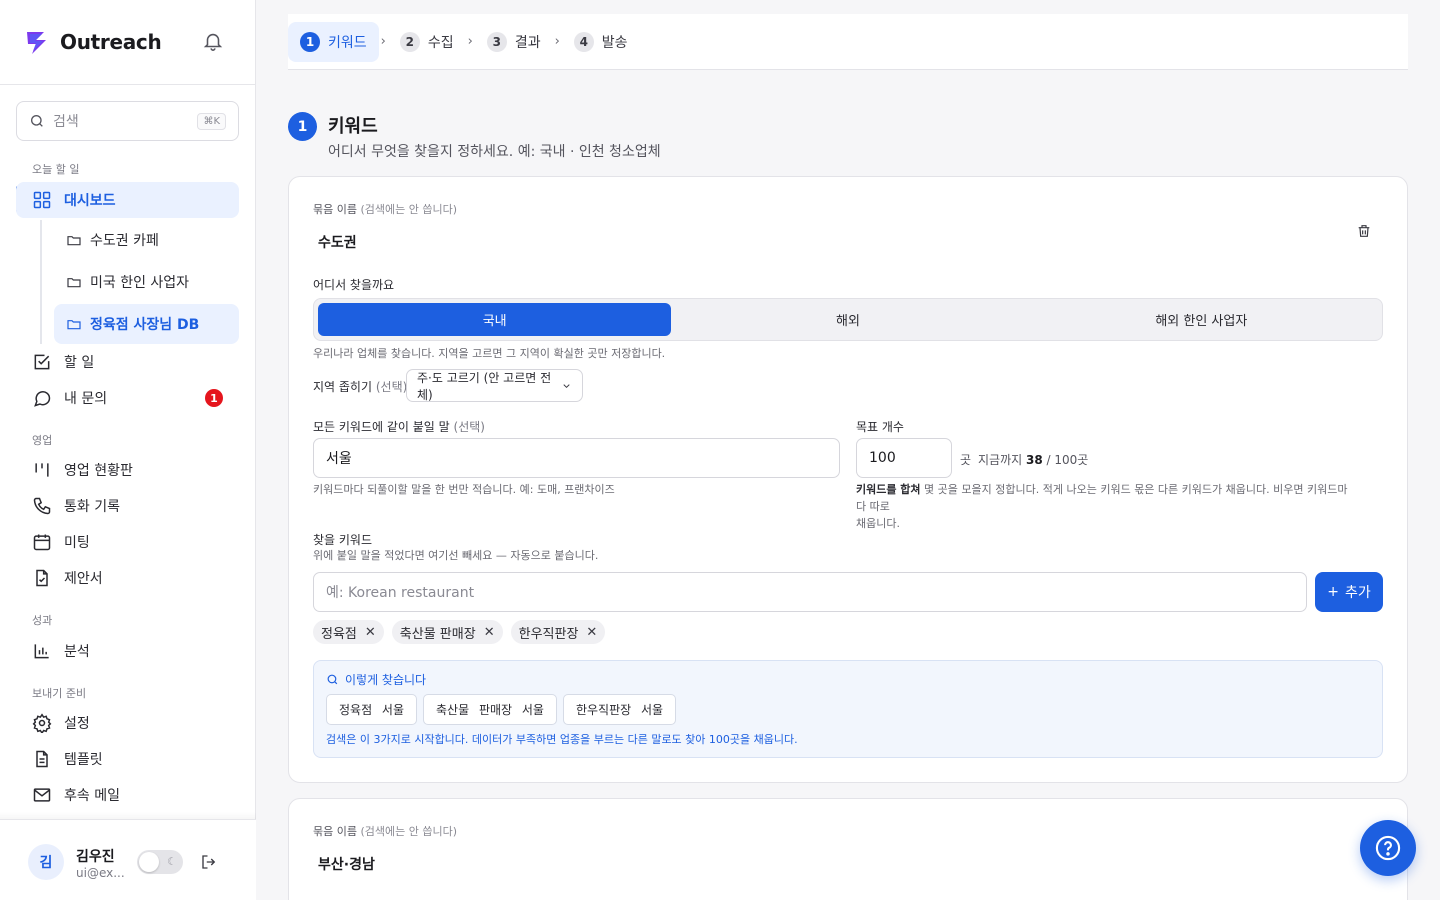 The image size is (1440, 900). What do you see at coordinates (209, 862) in the screenshot?
I see `logout-icon` at bounding box center [209, 862].